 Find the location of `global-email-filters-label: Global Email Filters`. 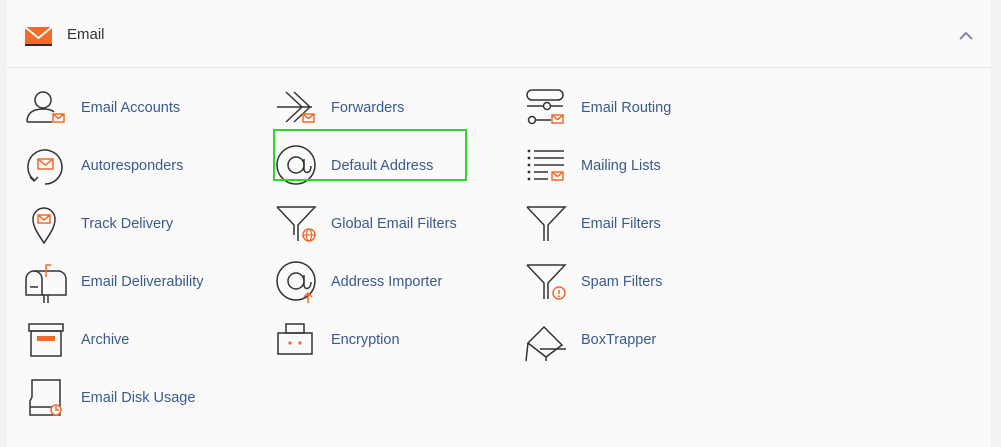

global-email-filters-label: Global Email Filters is located at coordinates (394, 224).